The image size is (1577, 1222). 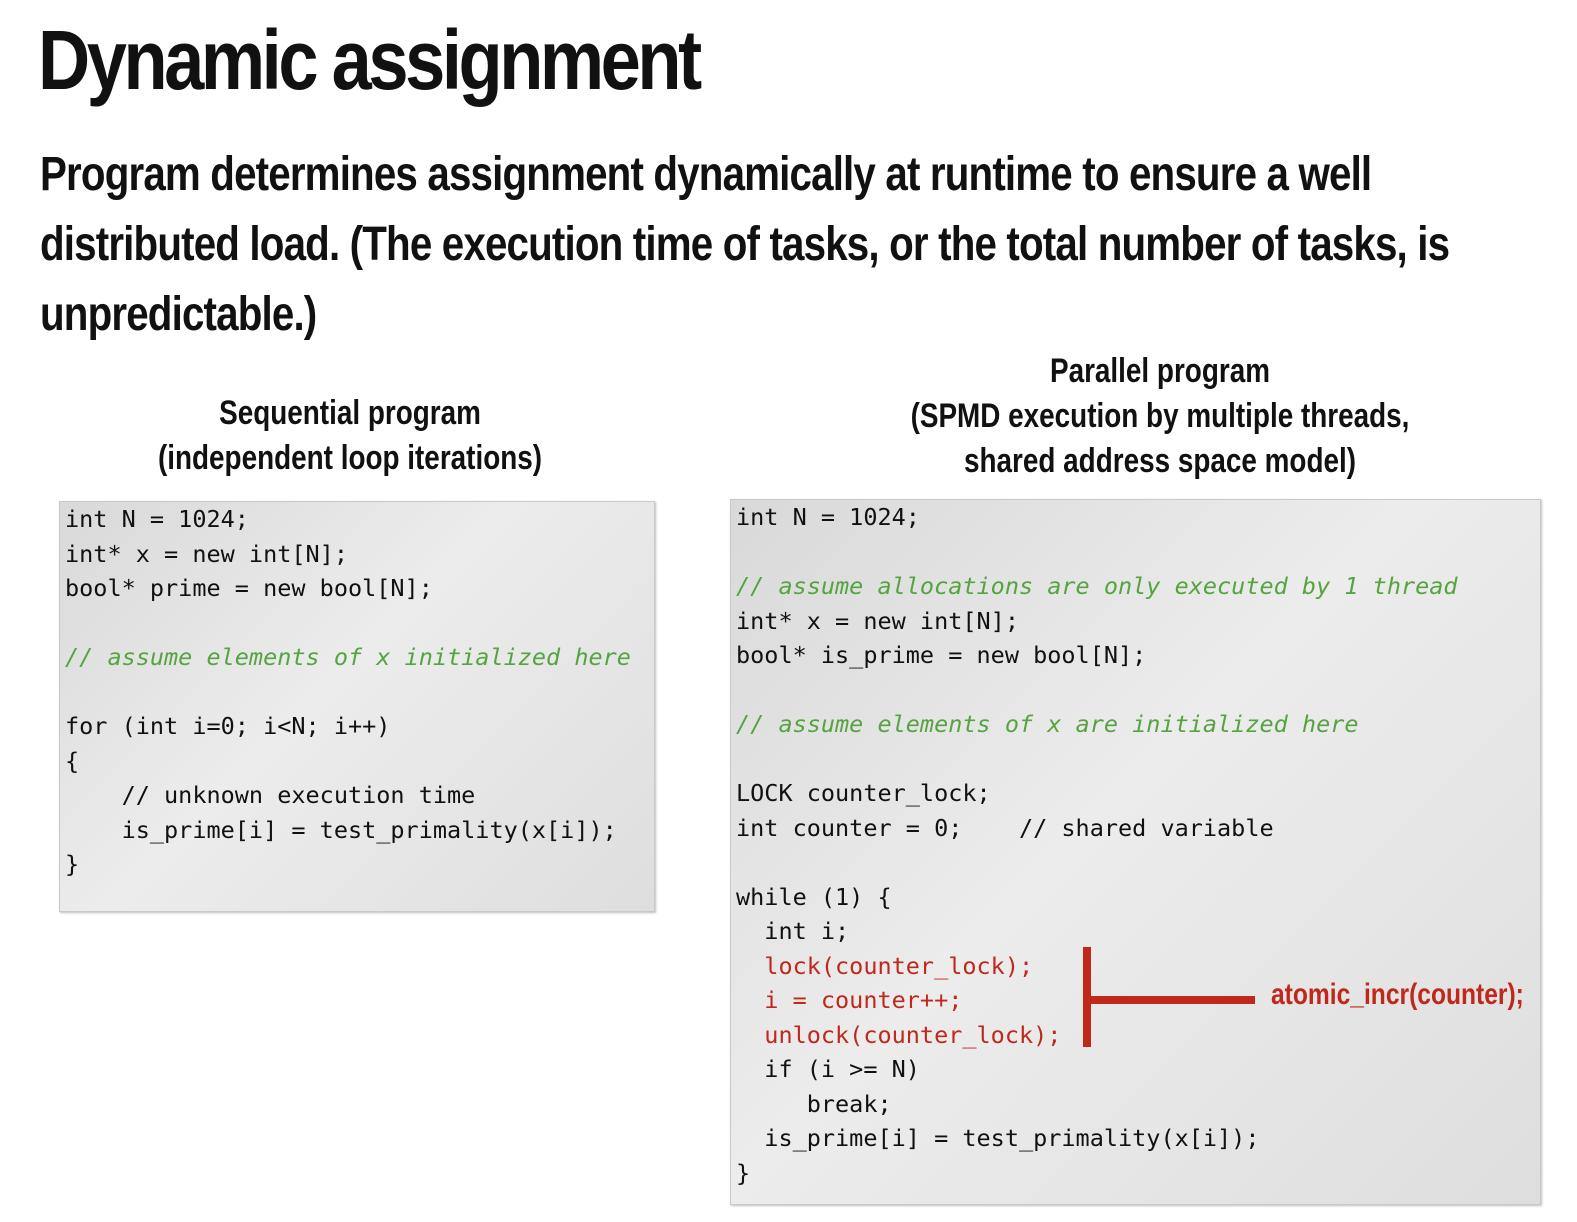 What do you see at coordinates (814, 896) in the screenshot?
I see `code-line: while (1) {` at bounding box center [814, 896].